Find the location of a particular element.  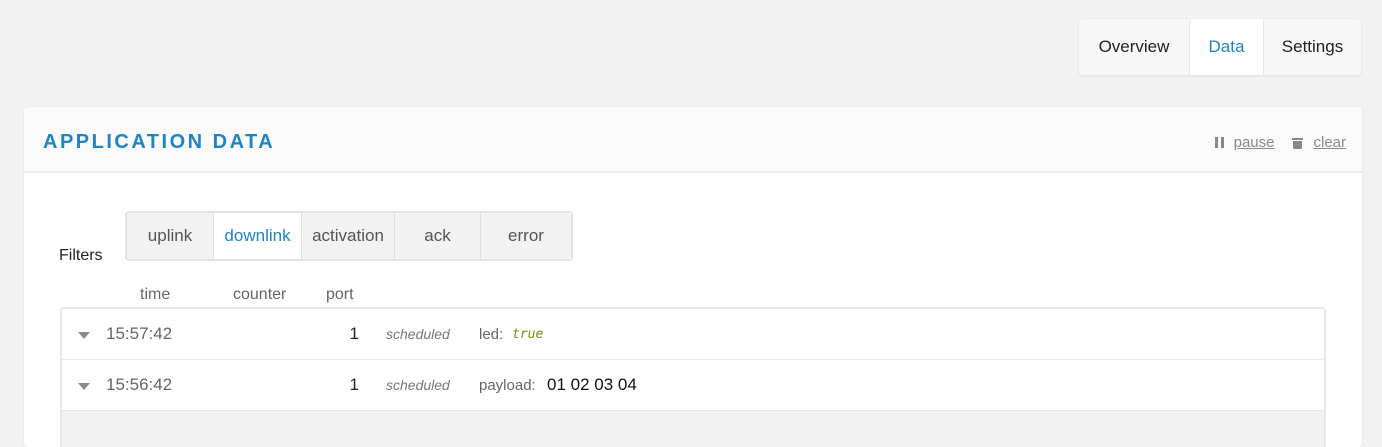

row-field-value: 01 02 03 04 is located at coordinates (592, 384).